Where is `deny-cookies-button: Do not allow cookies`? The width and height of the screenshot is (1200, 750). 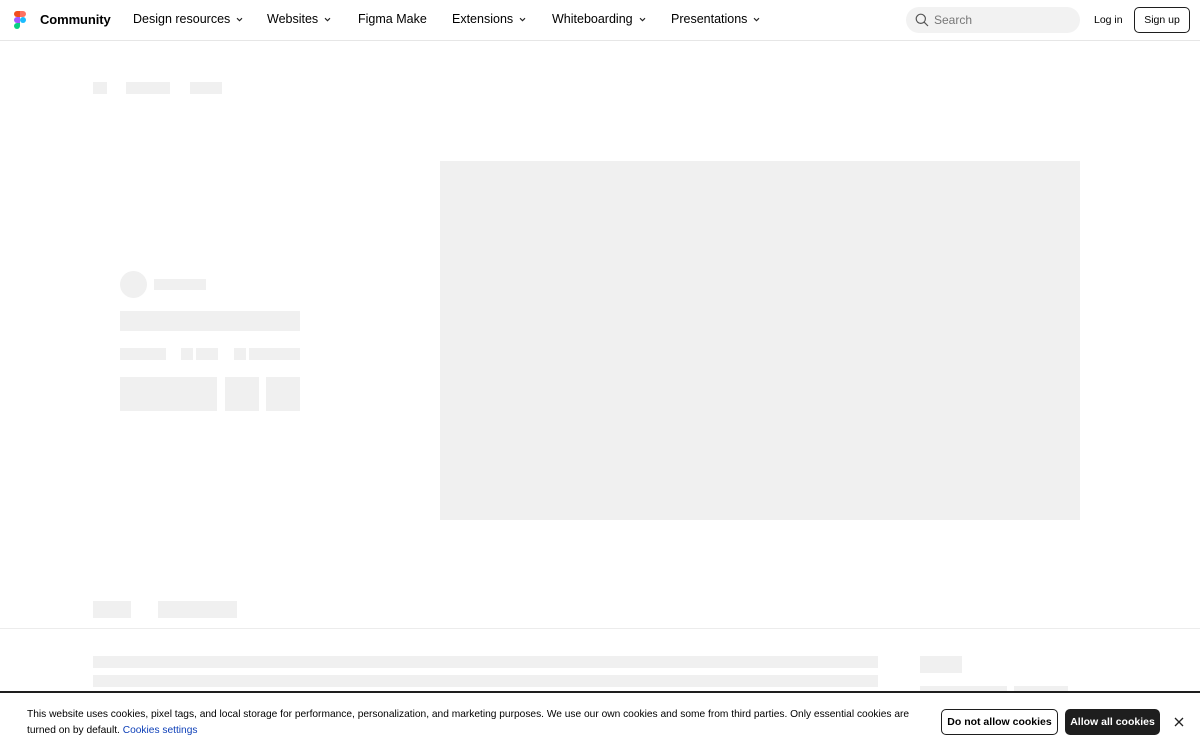
deny-cookies-button: Do not allow cookies is located at coordinates (999, 722).